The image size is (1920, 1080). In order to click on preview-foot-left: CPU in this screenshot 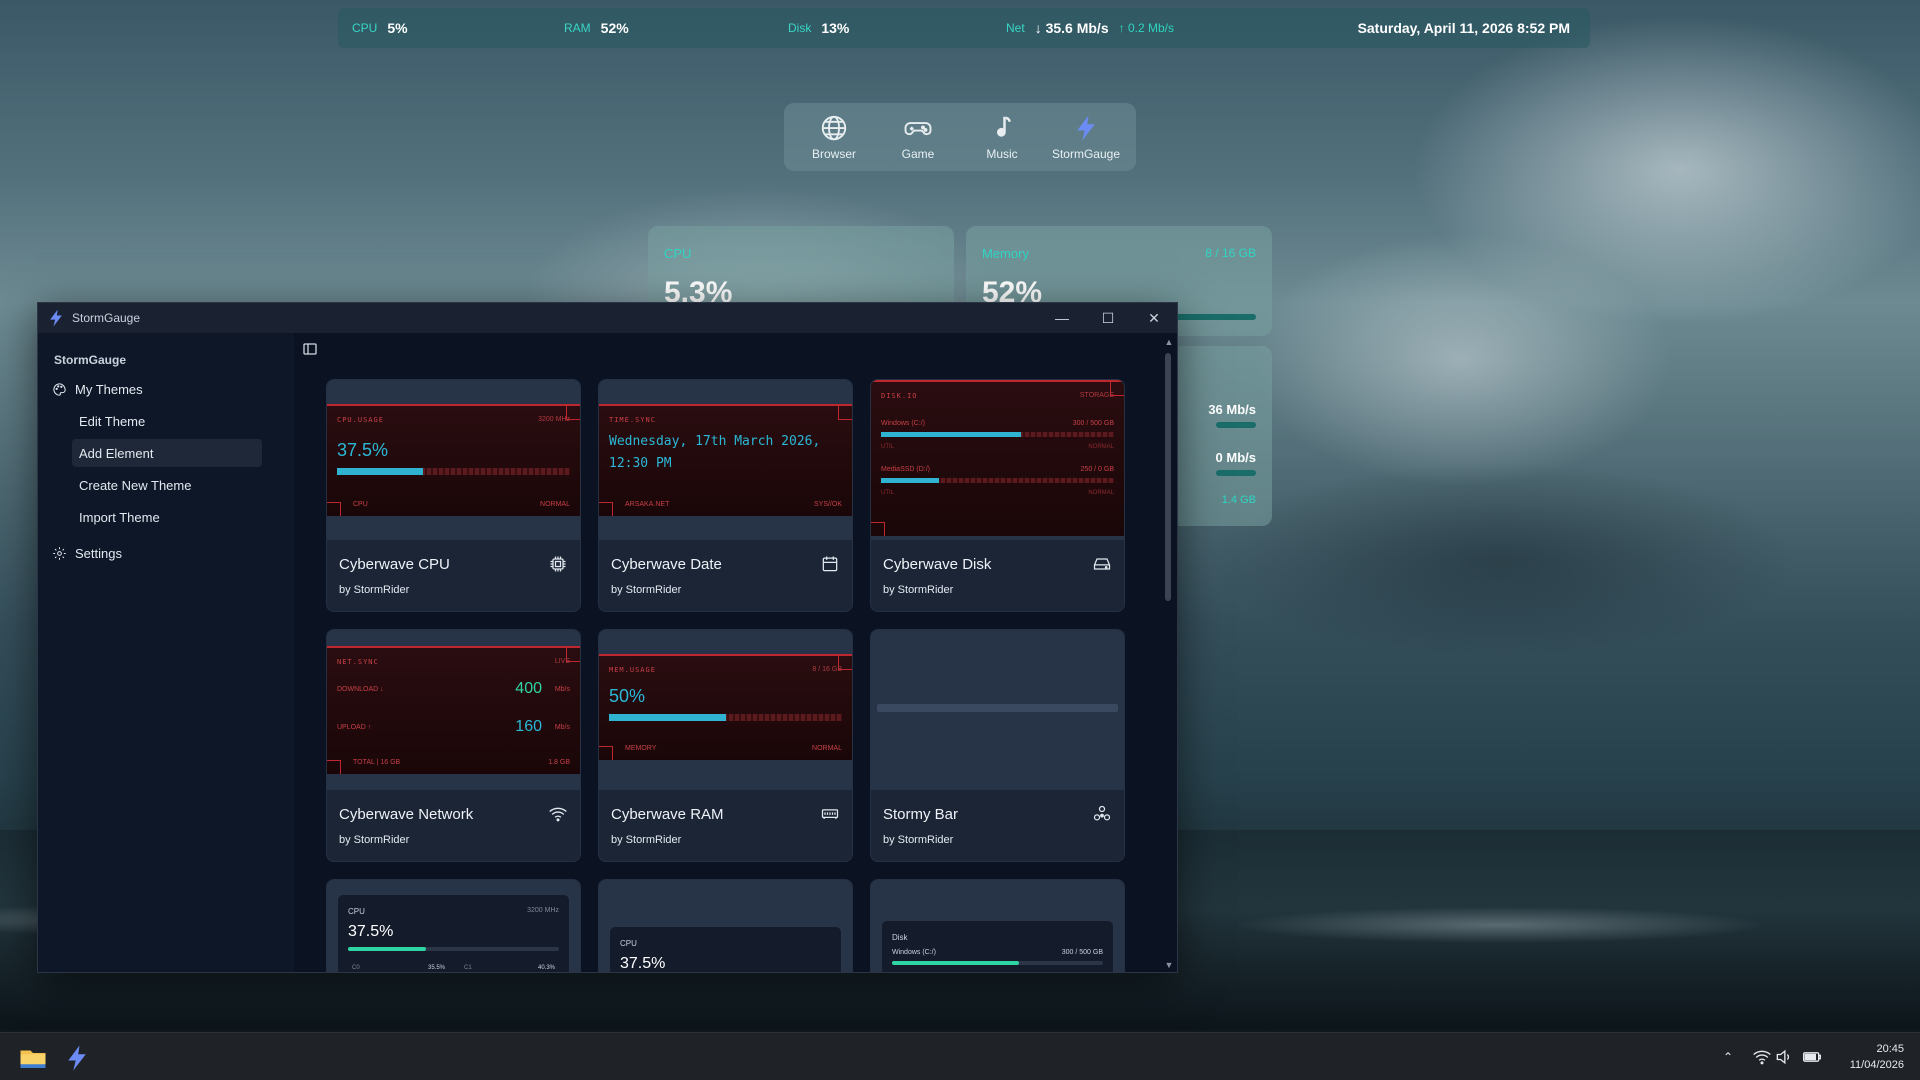, I will do `click(360, 504)`.